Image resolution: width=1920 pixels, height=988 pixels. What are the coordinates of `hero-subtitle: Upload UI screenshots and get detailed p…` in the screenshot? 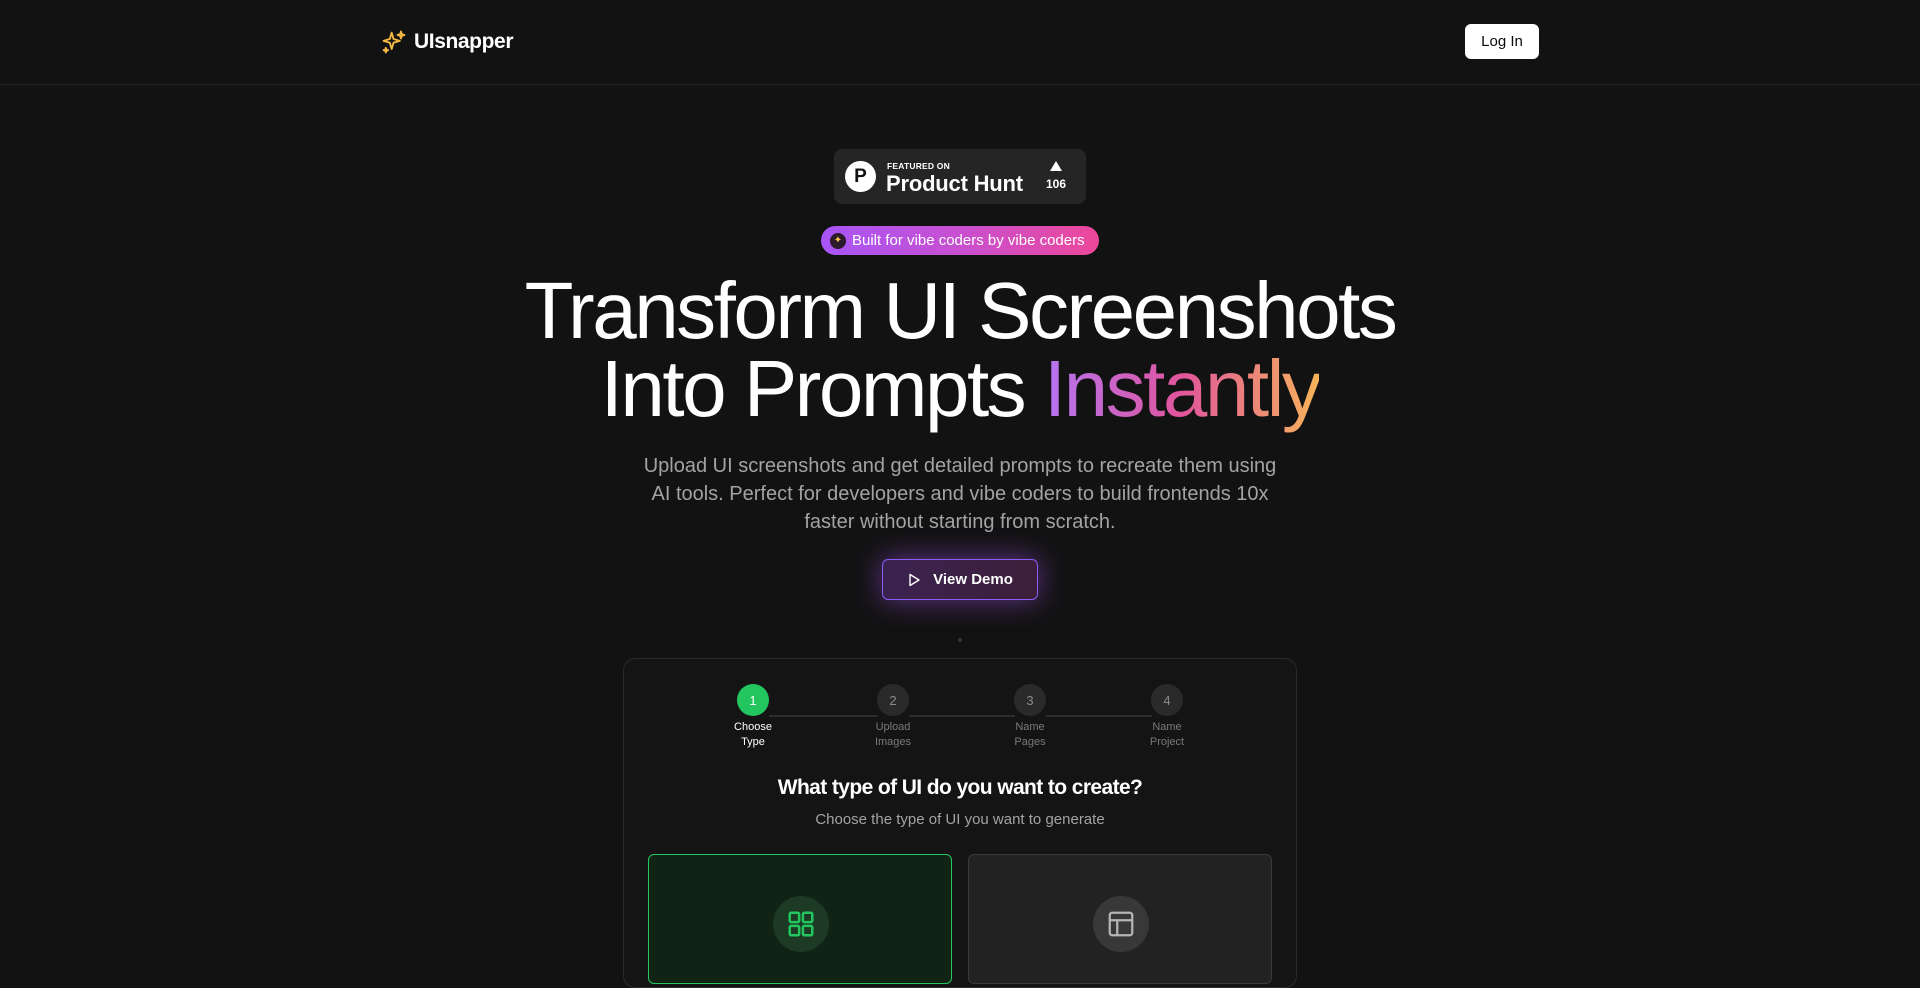 It's located at (960, 494).